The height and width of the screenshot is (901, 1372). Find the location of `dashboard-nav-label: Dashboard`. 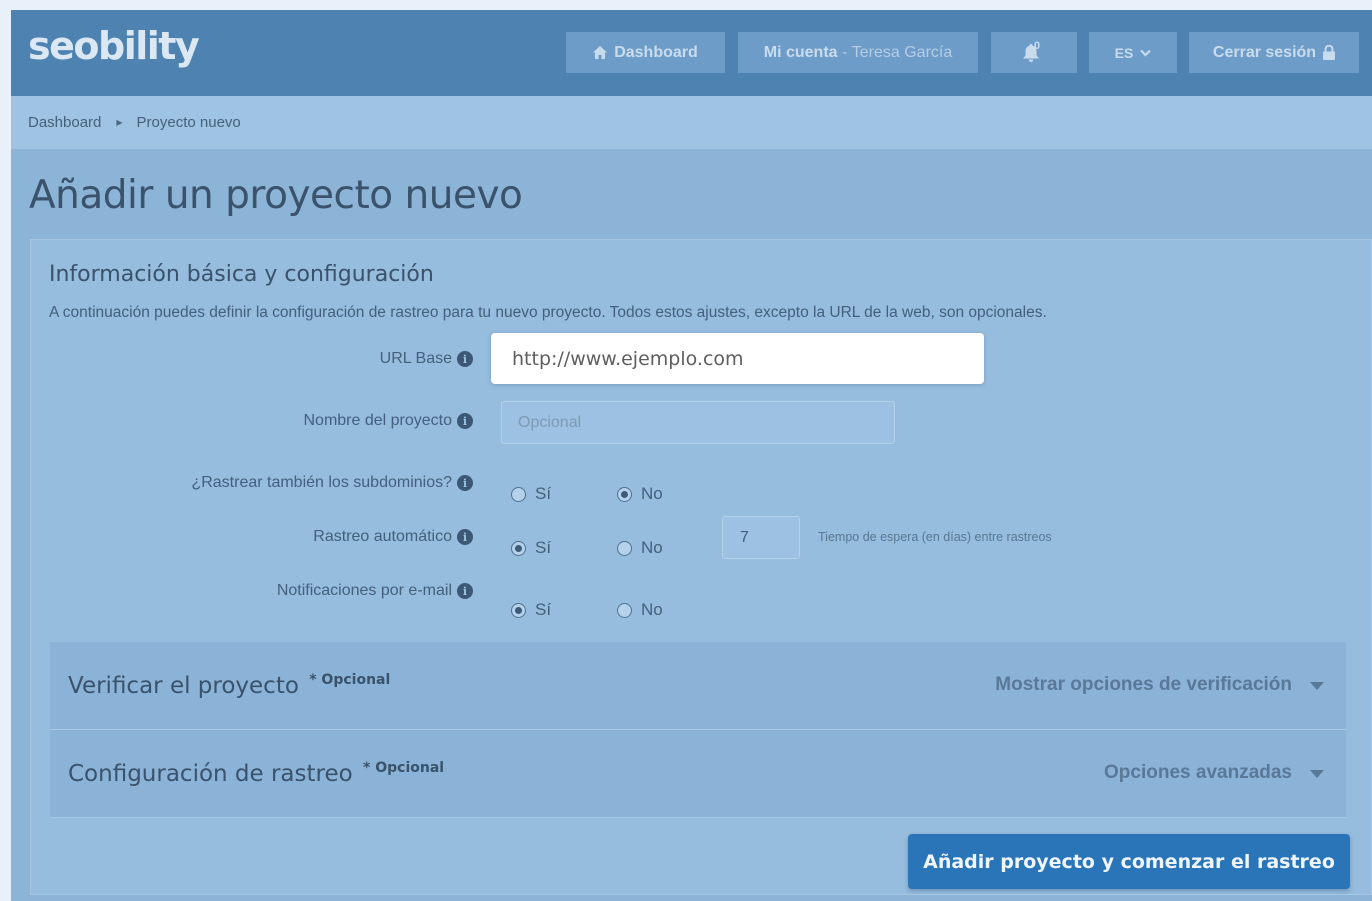

dashboard-nav-label: Dashboard is located at coordinates (656, 52).